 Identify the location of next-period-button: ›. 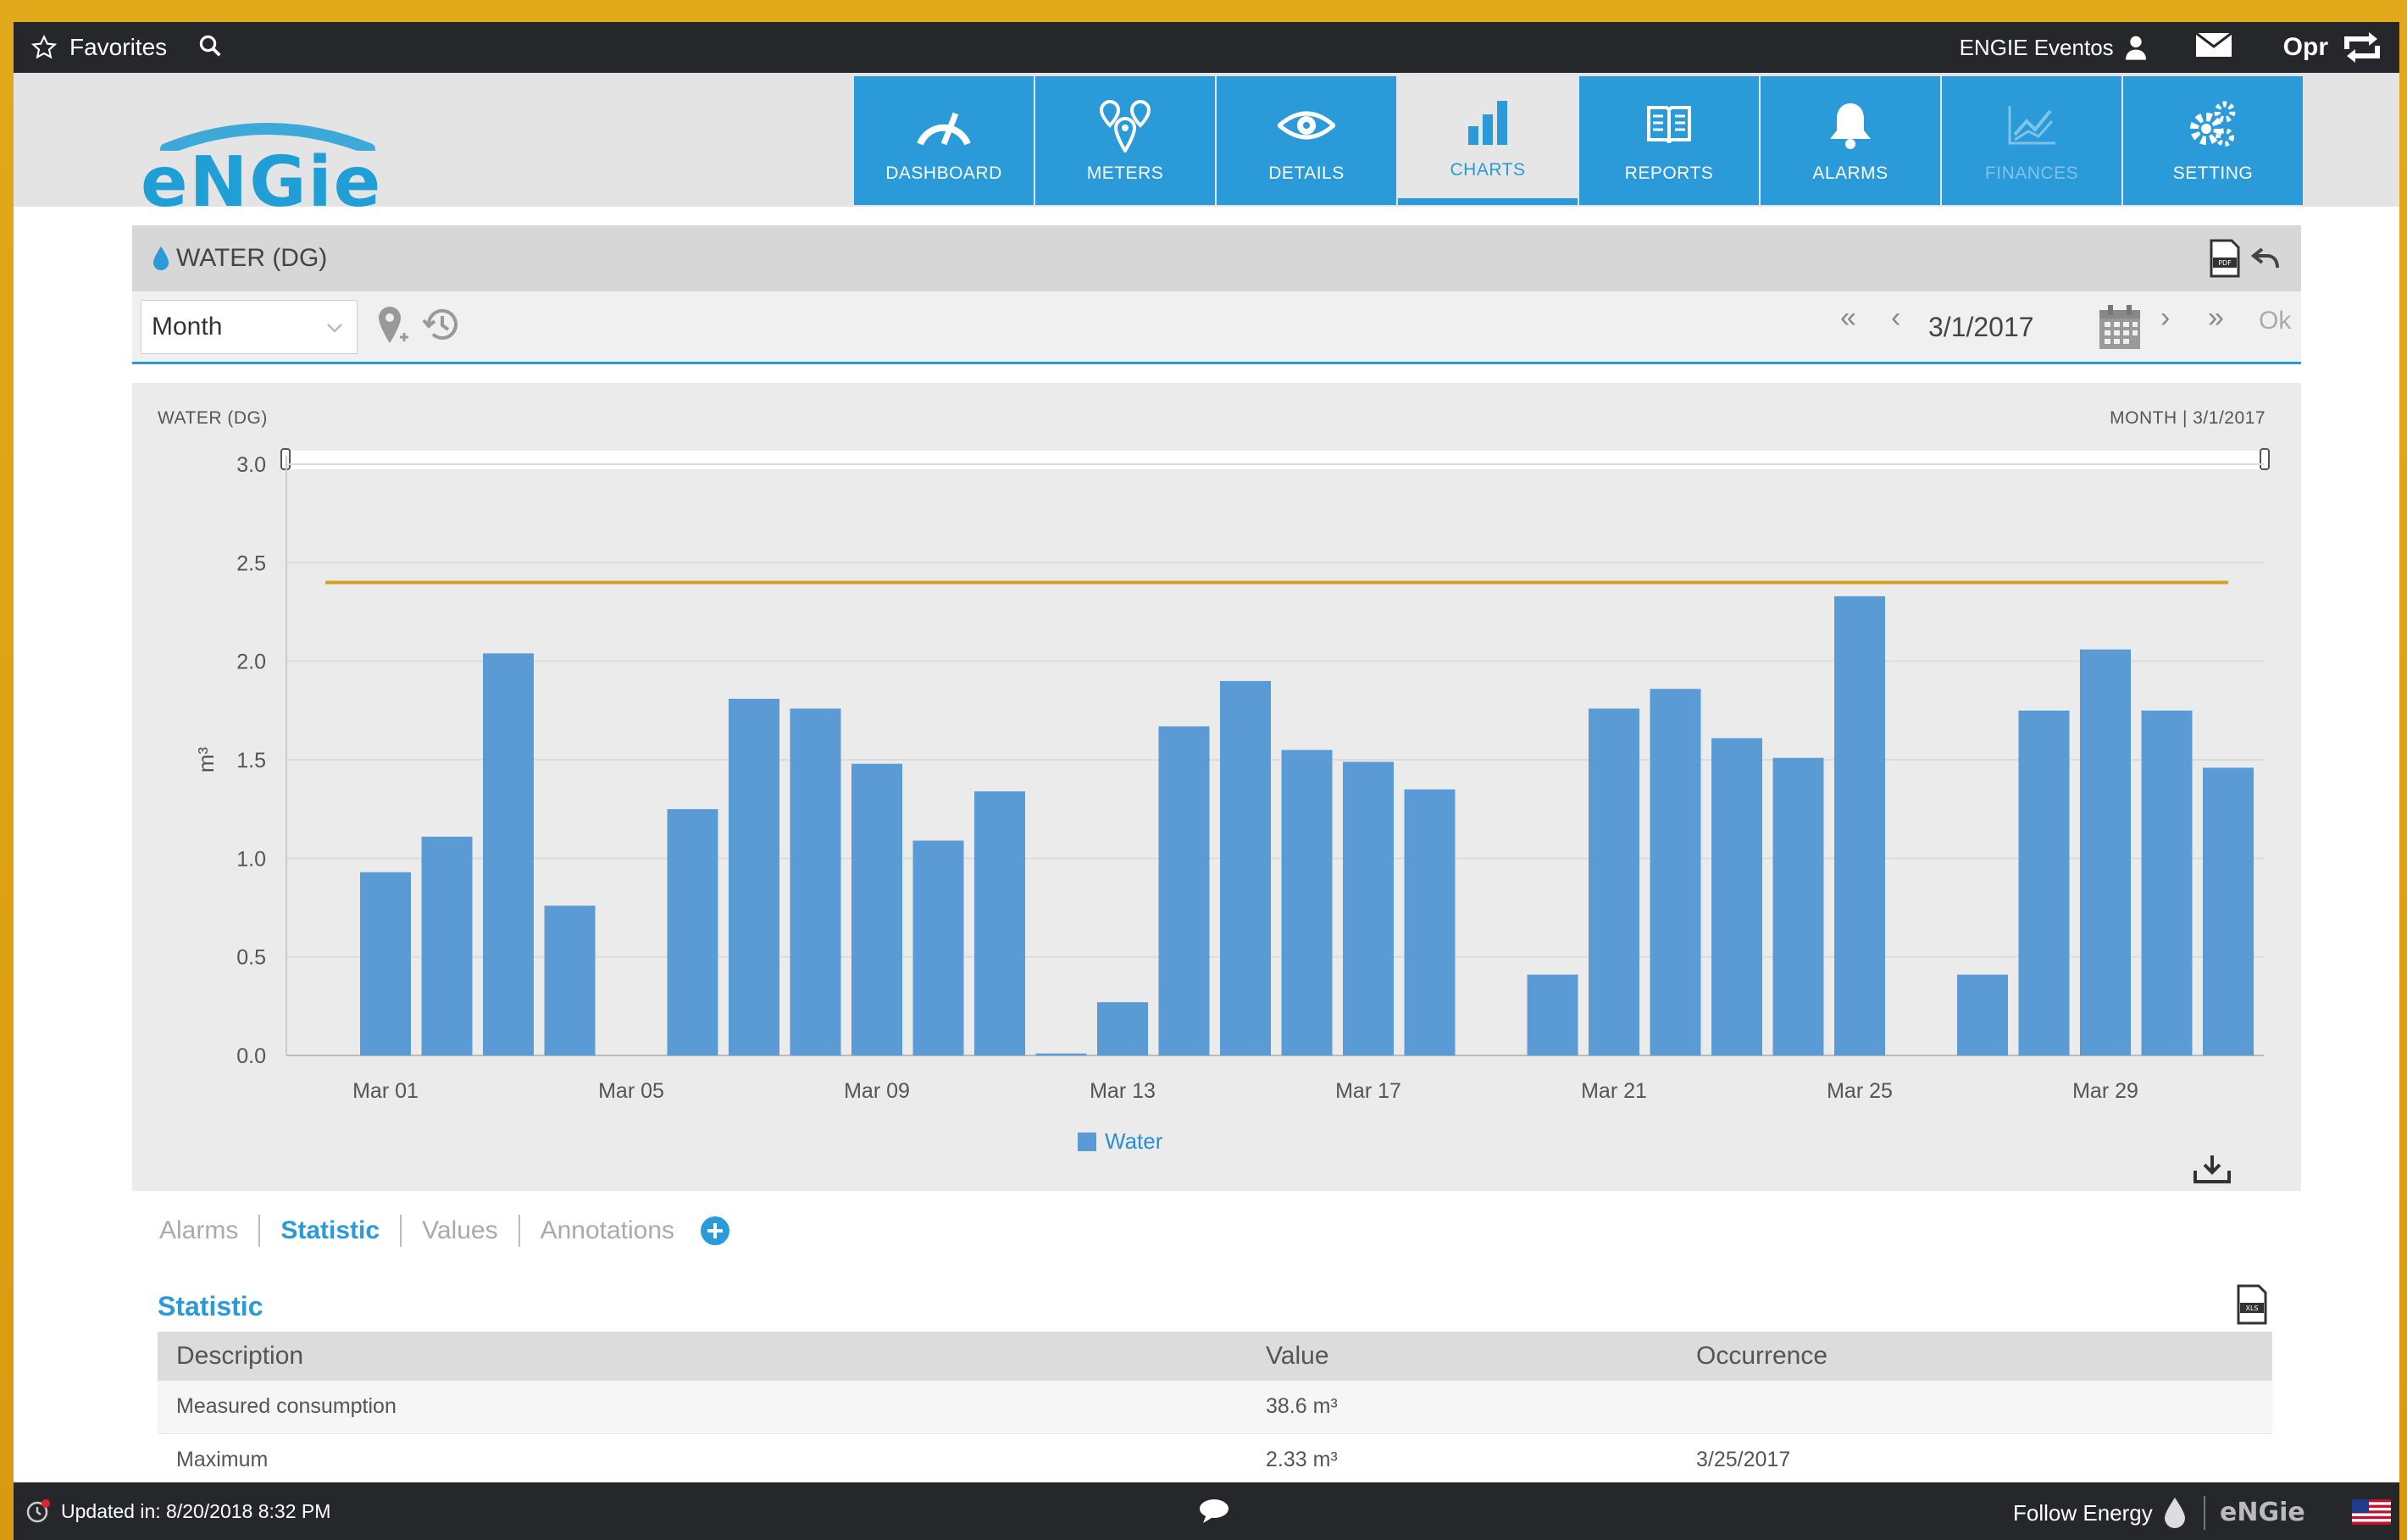
(2165, 318).